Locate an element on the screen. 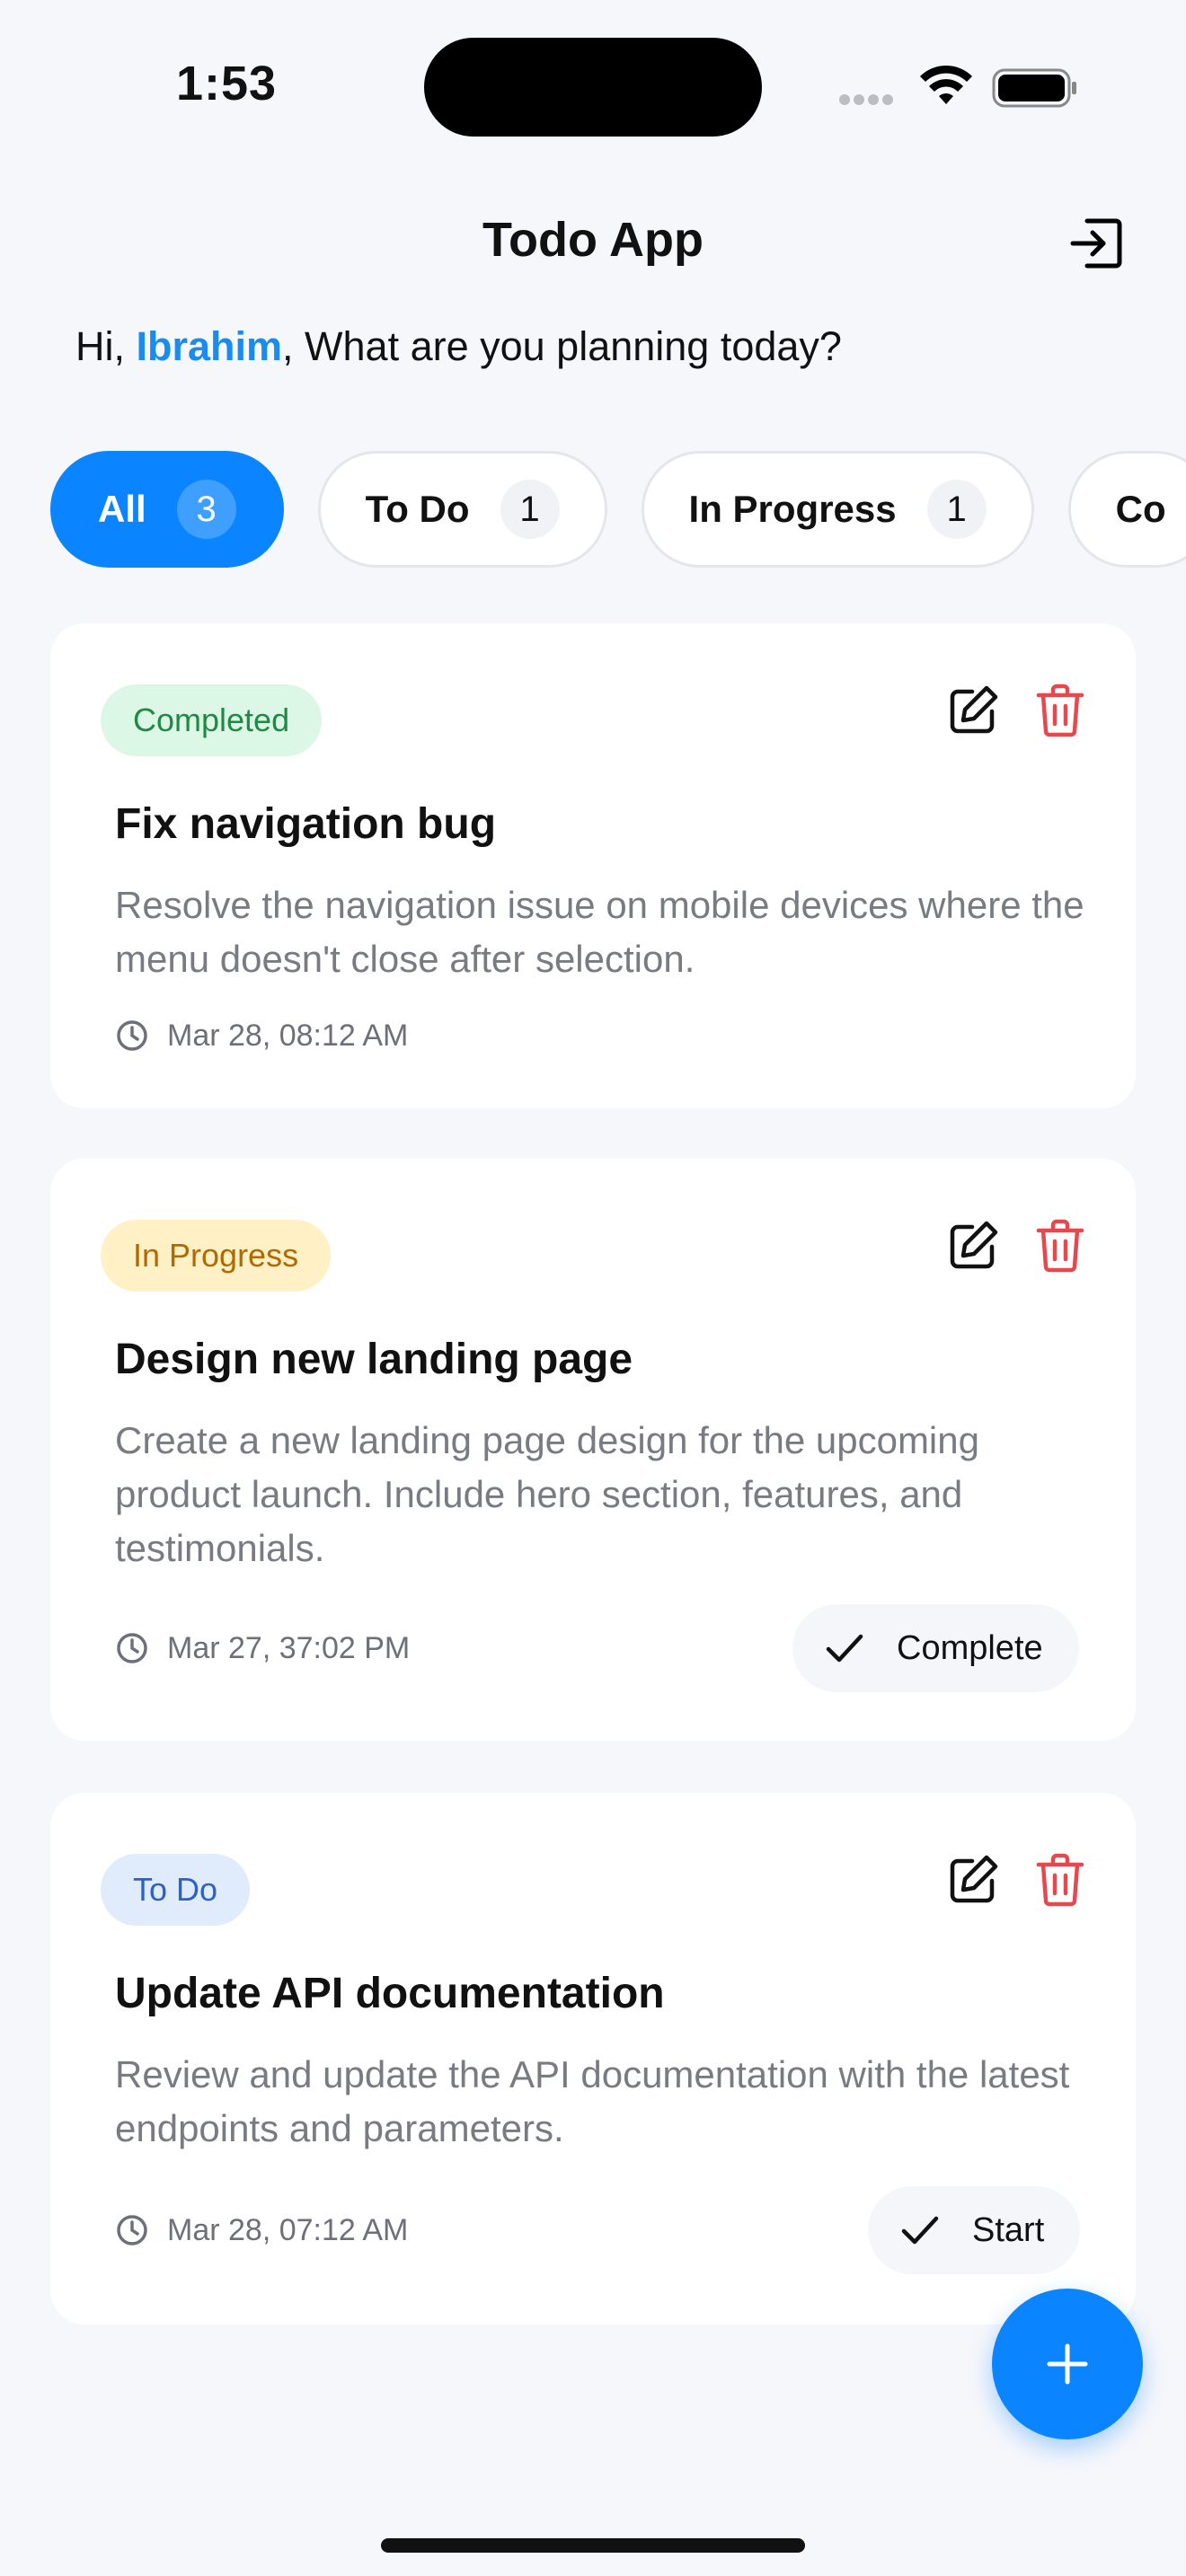  tab-to-do: To Do 1 is located at coordinates (462, 509).